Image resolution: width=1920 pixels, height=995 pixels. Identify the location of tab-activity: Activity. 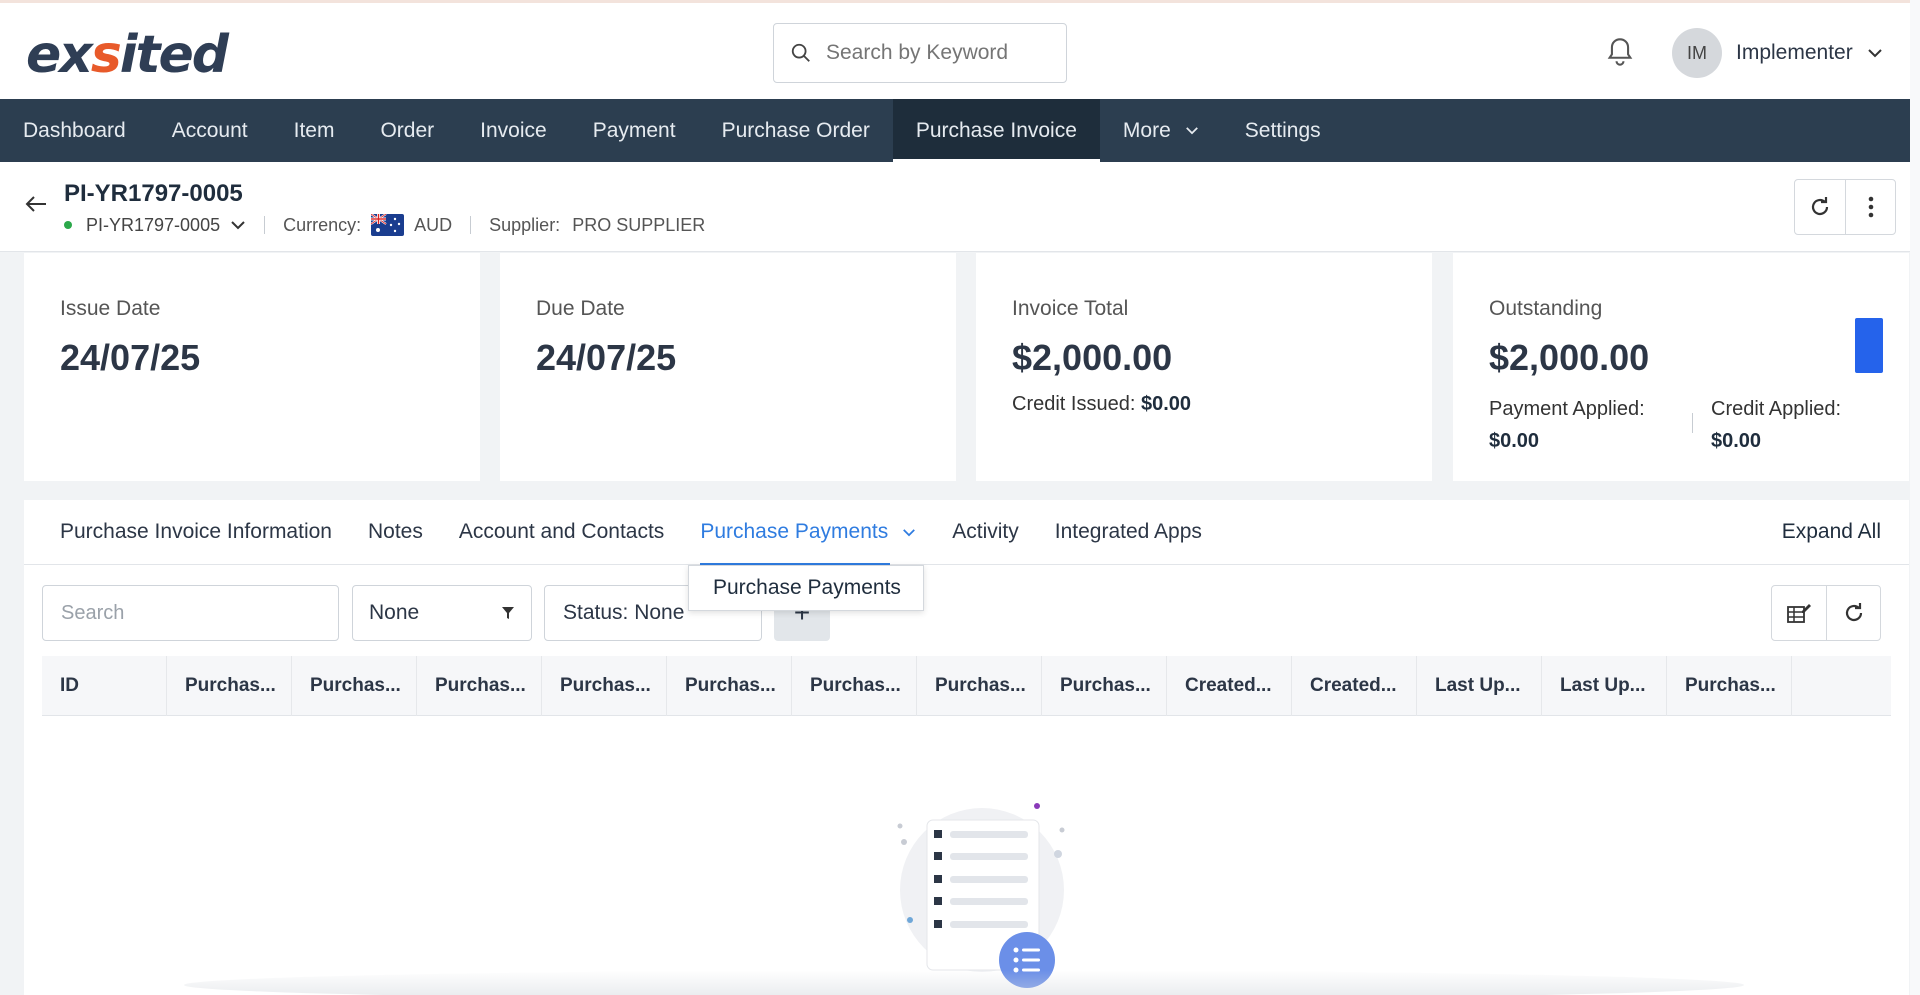
(985, 532).